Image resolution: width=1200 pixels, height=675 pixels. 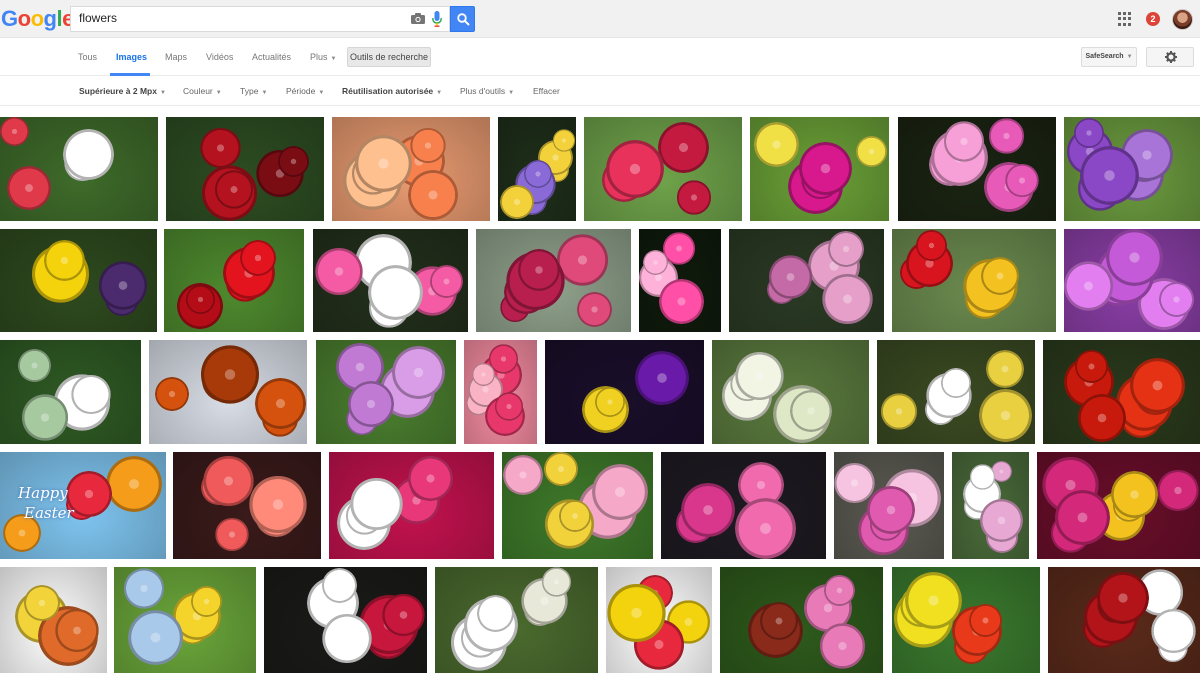 I want to click on search-input: flowers, so click(x=260, y=19).